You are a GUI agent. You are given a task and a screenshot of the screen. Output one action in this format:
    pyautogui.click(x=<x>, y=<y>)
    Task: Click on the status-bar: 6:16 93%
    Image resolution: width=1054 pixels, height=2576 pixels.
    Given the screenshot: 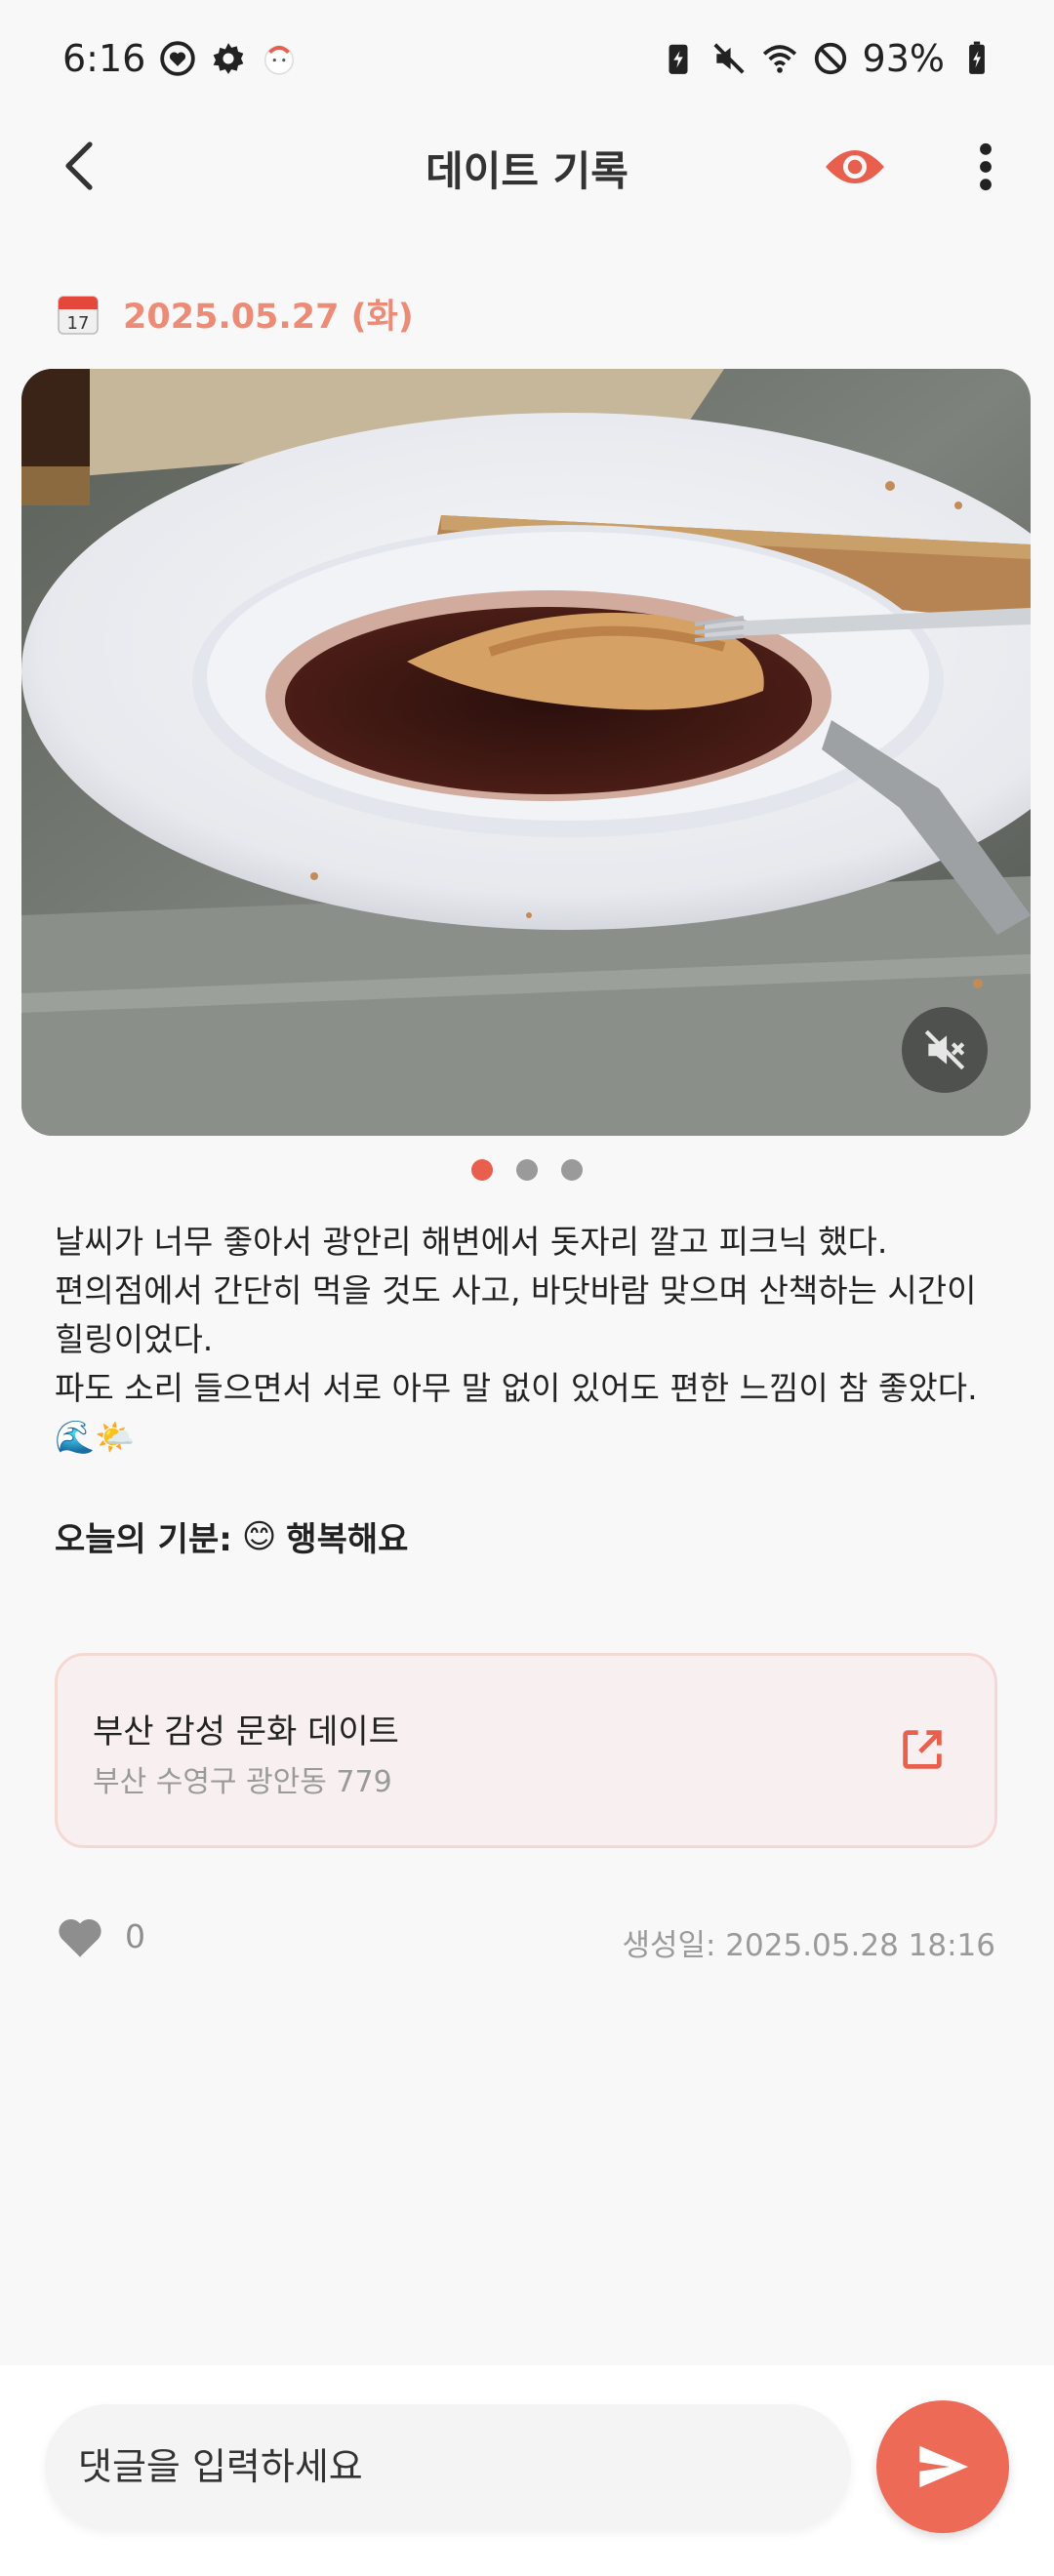 What is the action you would take?
    pyautogui.click(x=527, y=58)
    